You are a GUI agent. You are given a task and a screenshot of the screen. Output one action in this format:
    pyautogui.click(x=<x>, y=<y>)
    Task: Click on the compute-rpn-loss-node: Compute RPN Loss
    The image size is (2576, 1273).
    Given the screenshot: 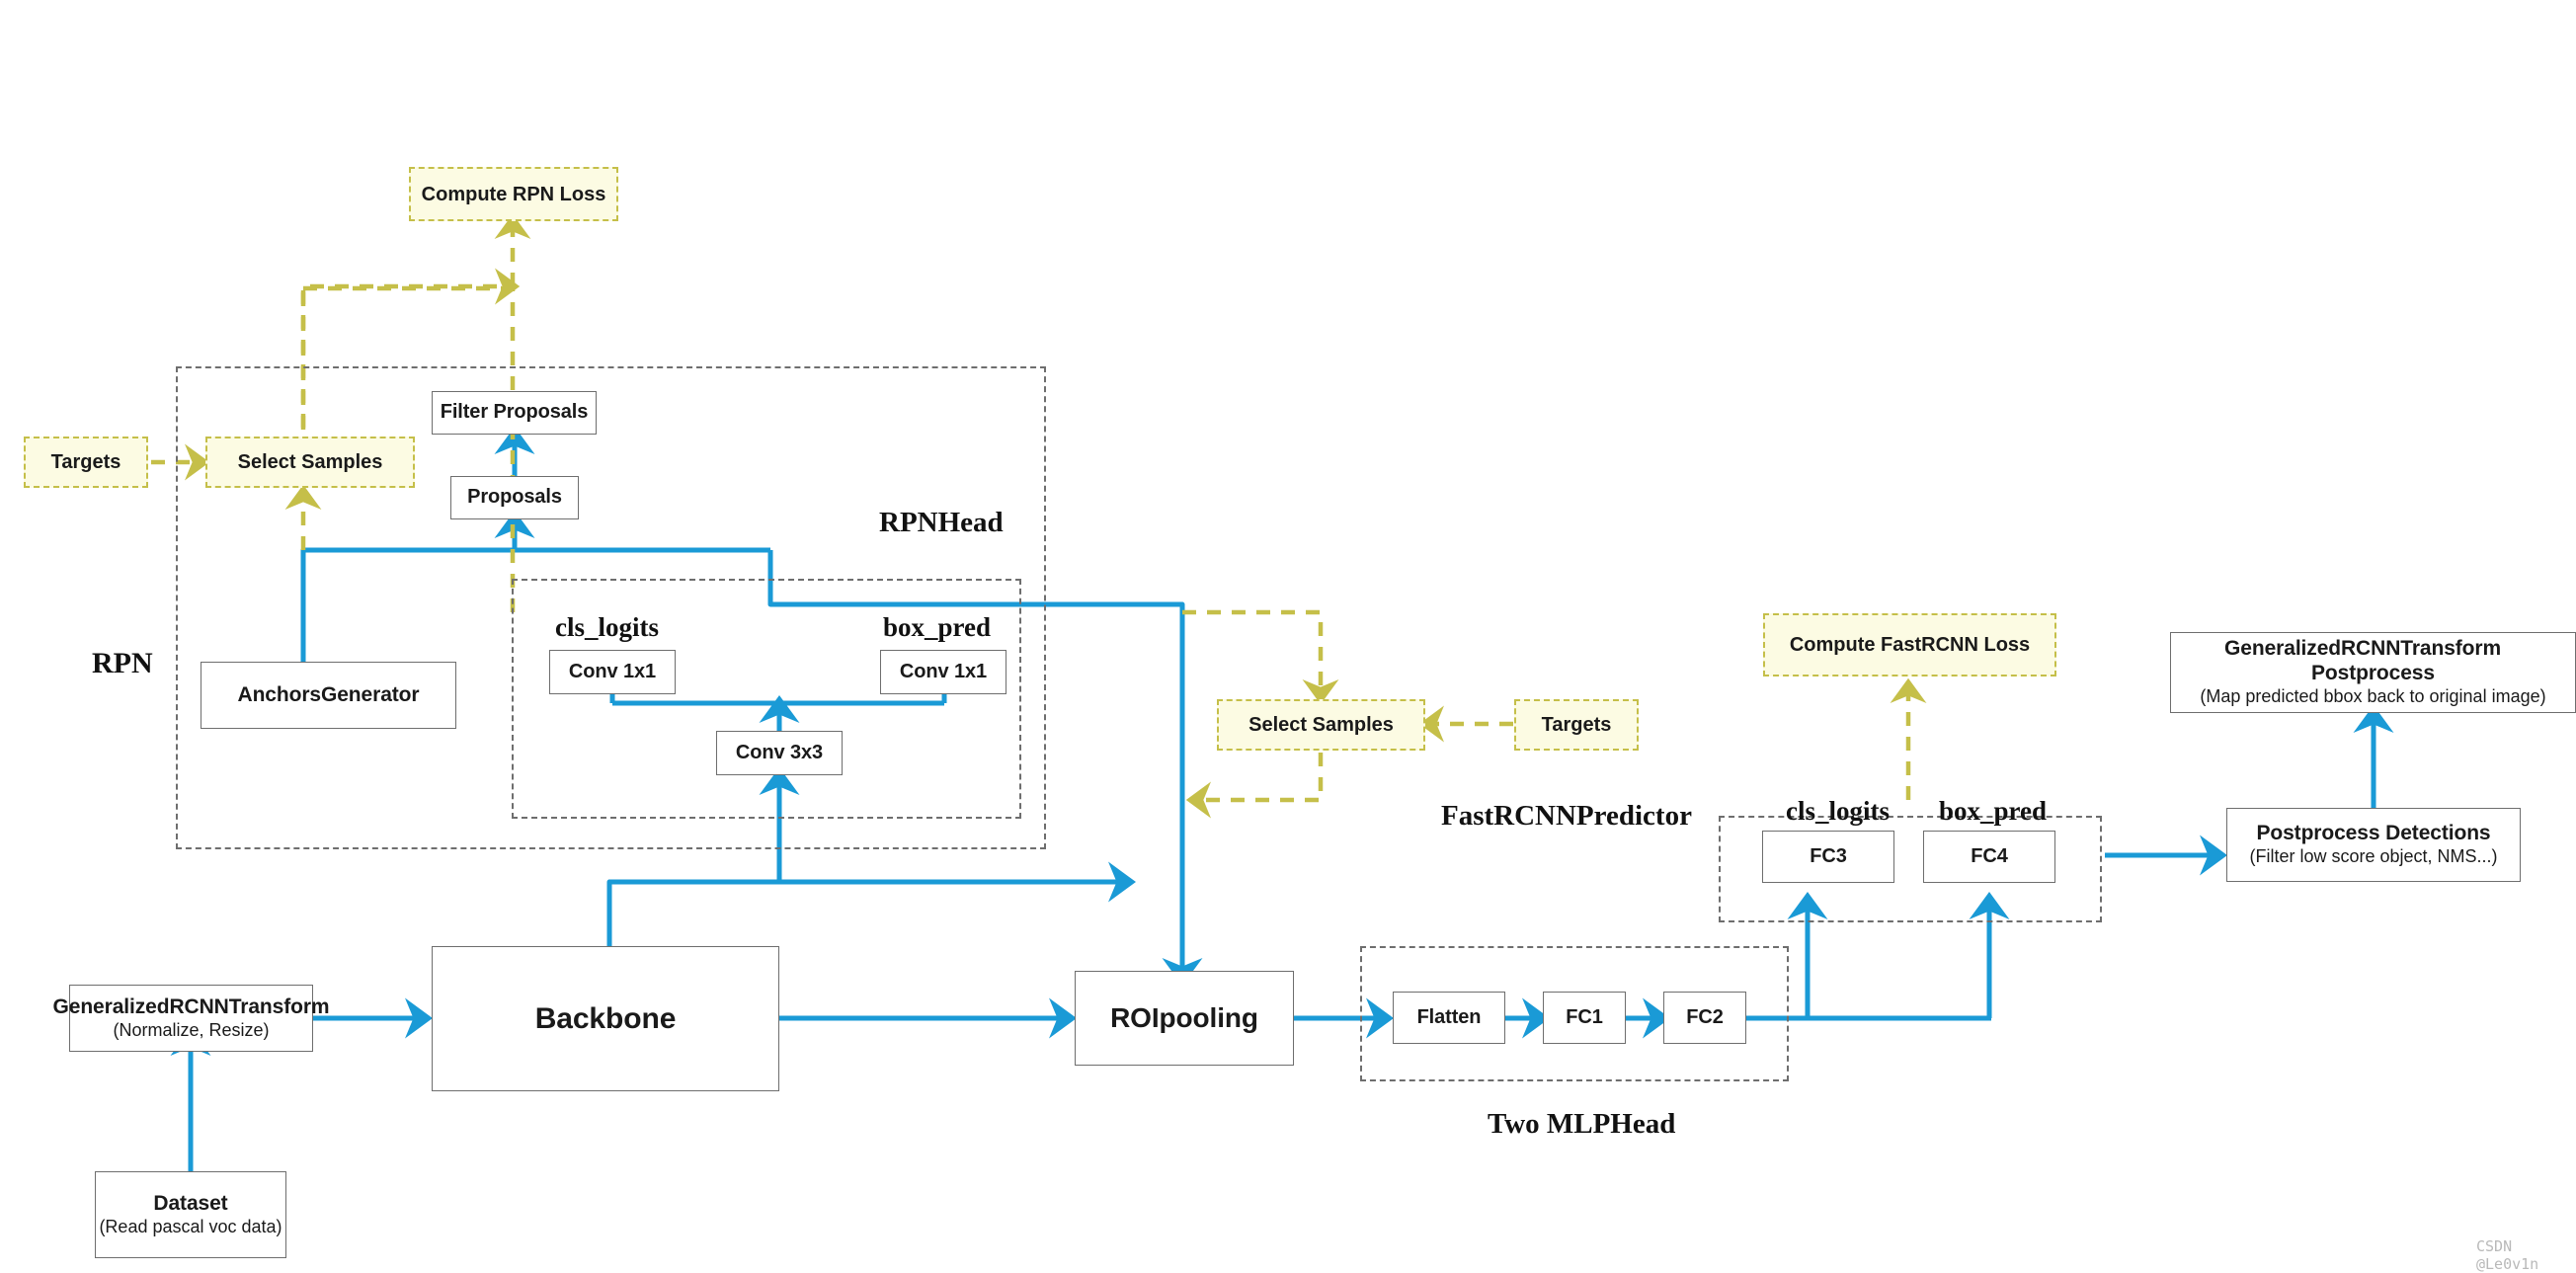 What is the action you would take?
    pyautogui.click(x=513, y=194)
    